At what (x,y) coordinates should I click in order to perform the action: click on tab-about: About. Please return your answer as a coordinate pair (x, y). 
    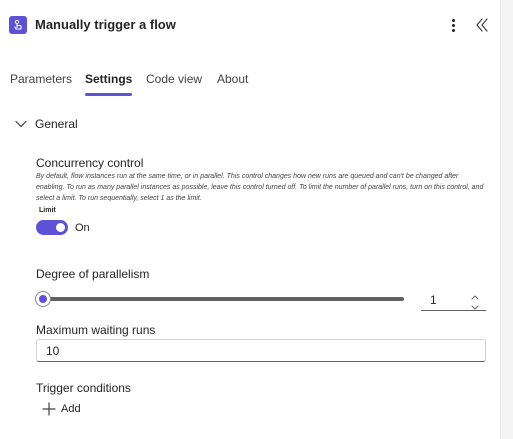
    Looking at the image, I should click on (232, 82).